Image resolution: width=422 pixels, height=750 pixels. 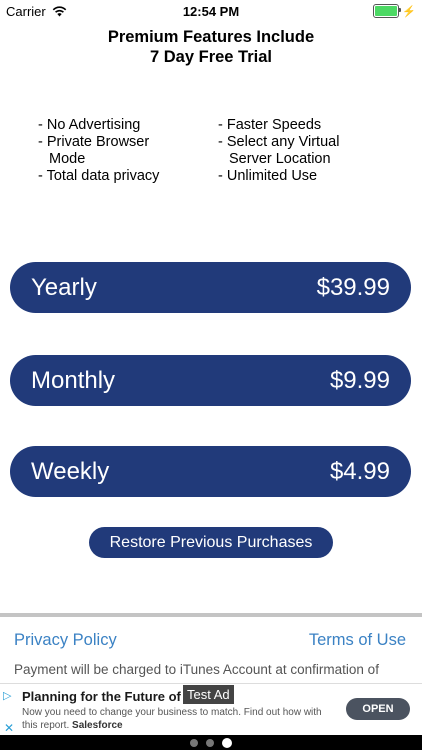 What do you see at coordinates (64, 287) in the screenshot?
I see `plan-name: Yearly` at bounding box center [64, 287].